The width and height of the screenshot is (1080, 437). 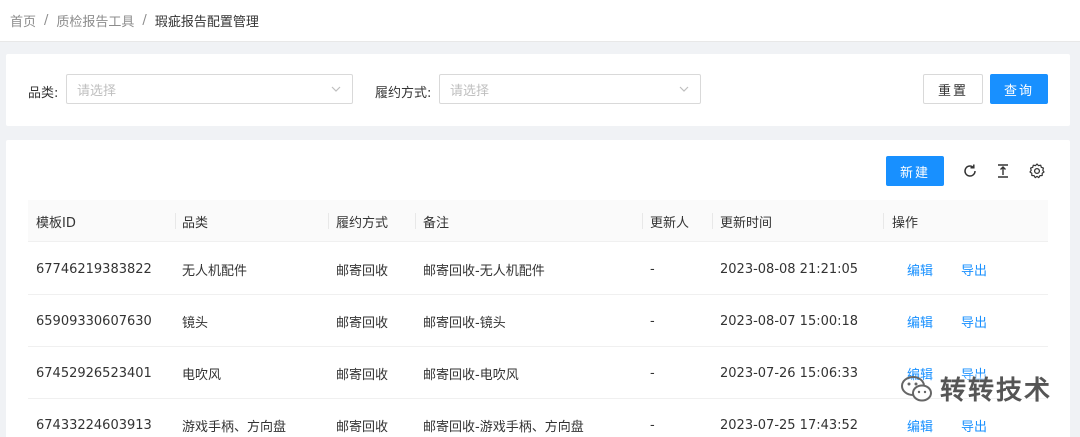 I want to click on watermark-text: 转转技术, so click(x=996, y=391).